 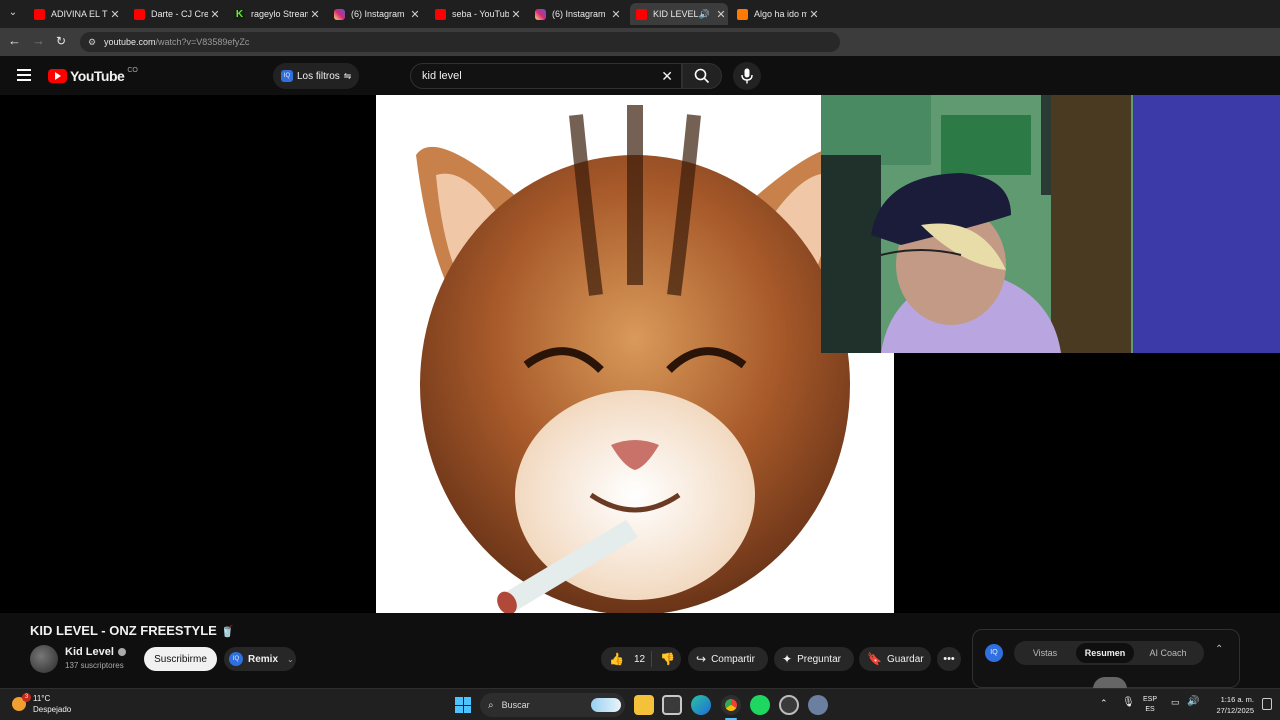 I want to click on microphone-icon, so click(x=747, y=76).